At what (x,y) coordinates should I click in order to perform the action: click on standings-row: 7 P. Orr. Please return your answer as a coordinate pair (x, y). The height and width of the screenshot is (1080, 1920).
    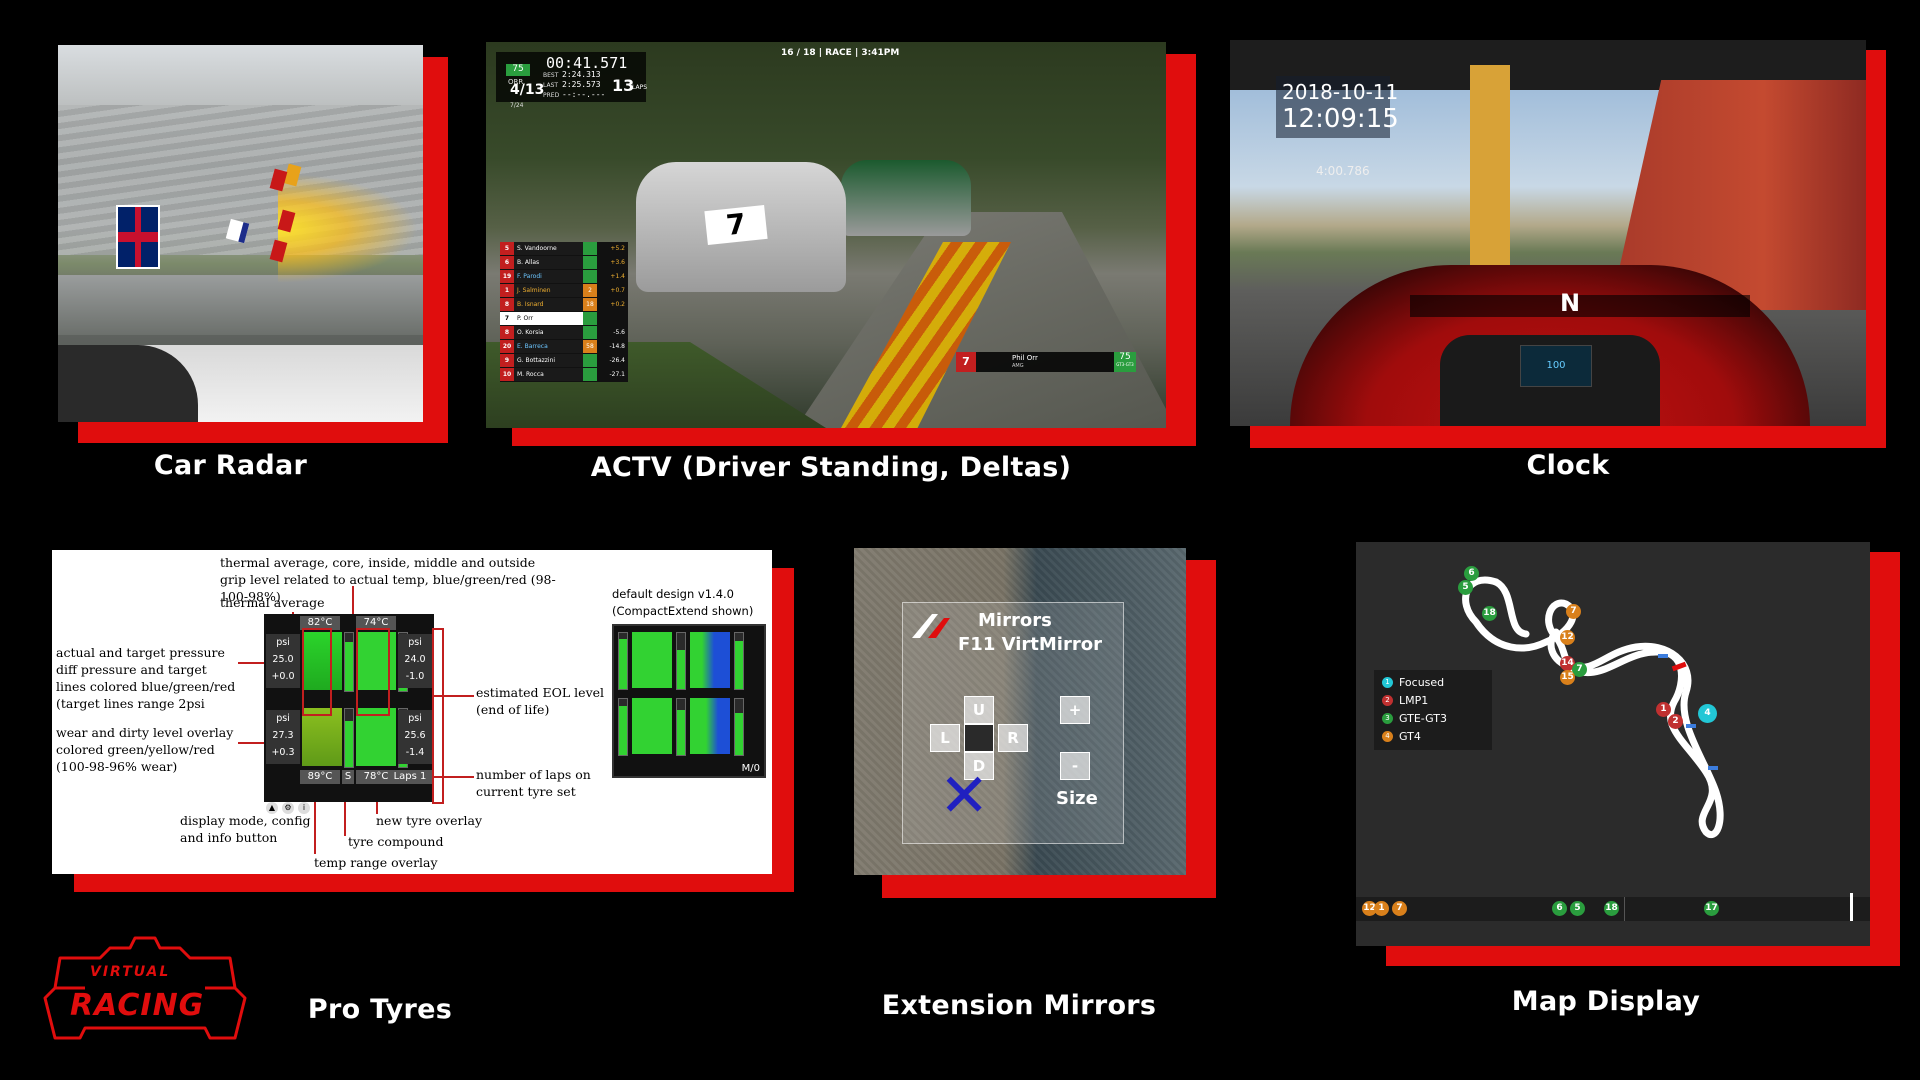
    Looking at the image, I should click on (564, 319).